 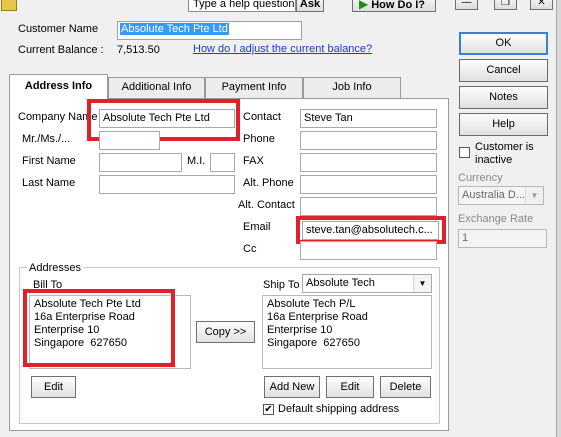 I want to click on alt-contact-label: Alt. Contact, so click(x=266, y=205).